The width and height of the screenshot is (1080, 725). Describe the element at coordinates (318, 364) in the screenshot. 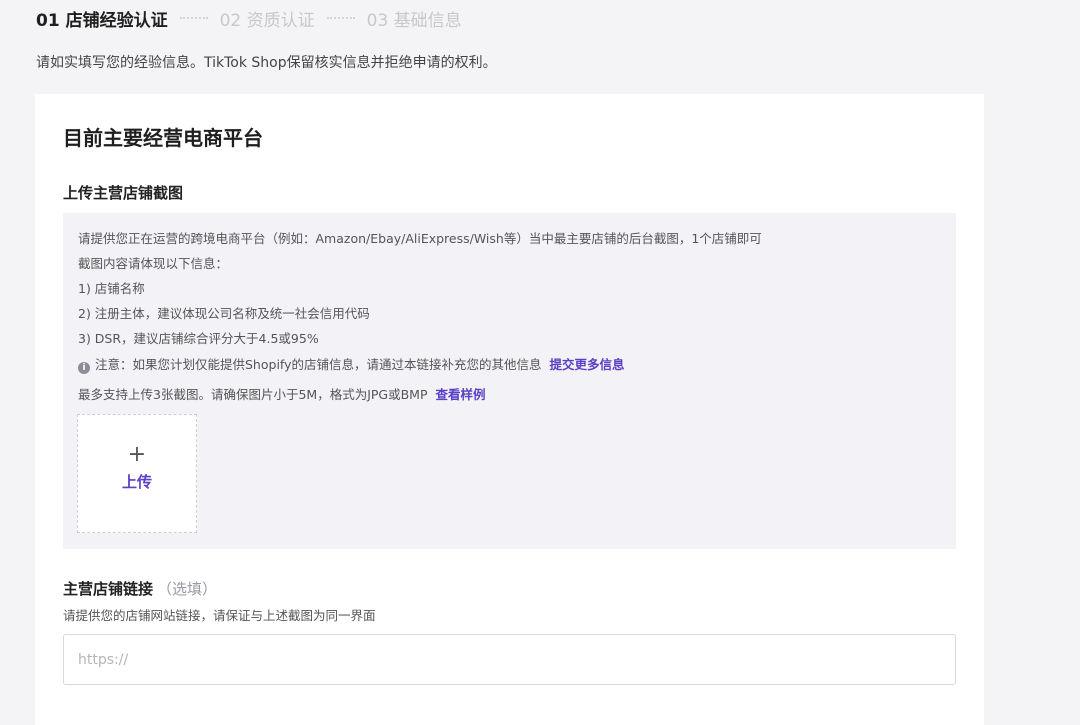

I see `note-text: 注意：如果您计划仅能提供Shopify的店铺信息，请通过本链接补充您的其他信息` at that location.